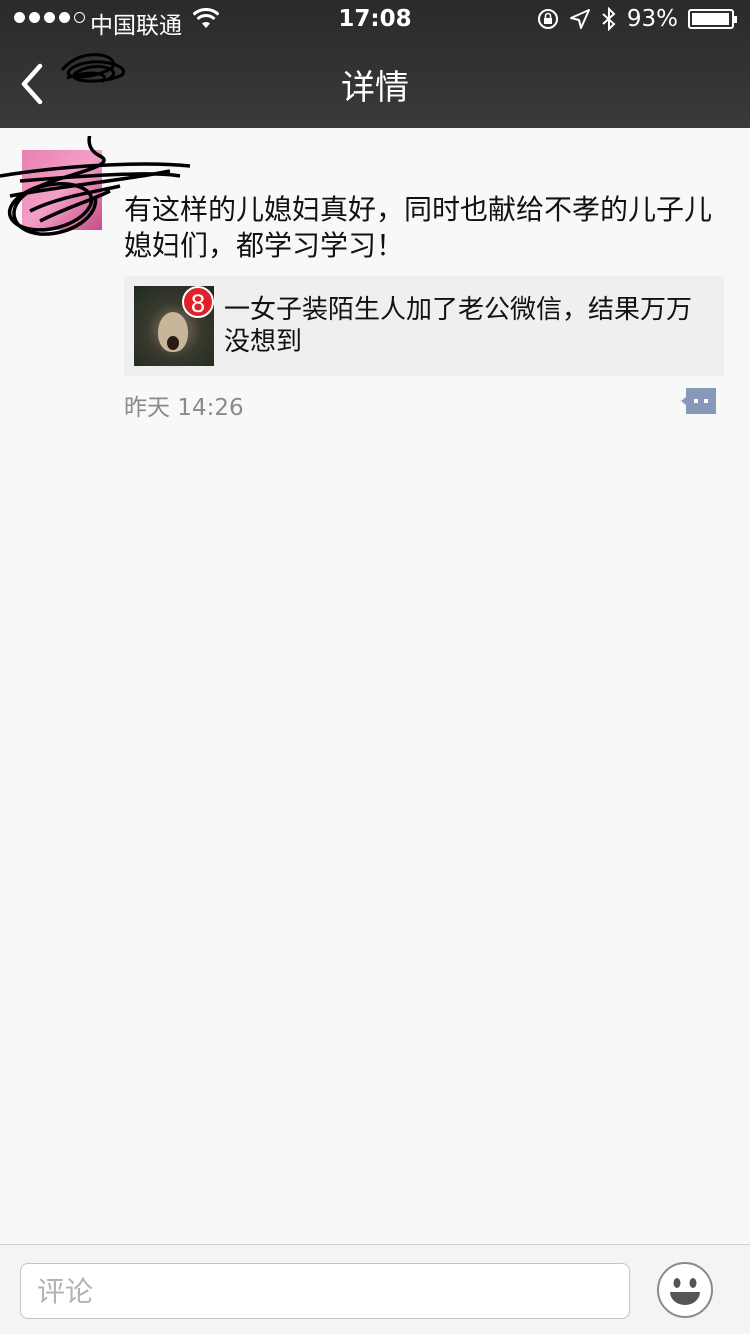 This screenshot has height=1334, width=750. I want to click on bluetooth-icon, so click(609, 19).